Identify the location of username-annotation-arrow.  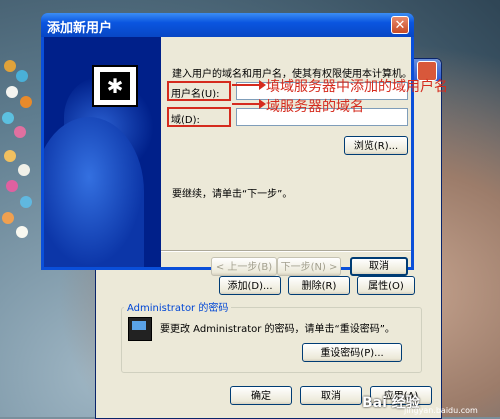
(249, 85).